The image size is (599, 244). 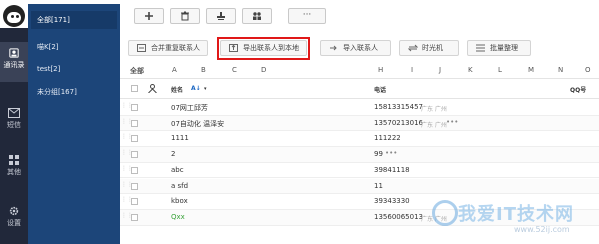 What do you see at coordinates (178, 217) in the screenshot?
I see `contact-name: Qxx` at bounding box center [178, 217].